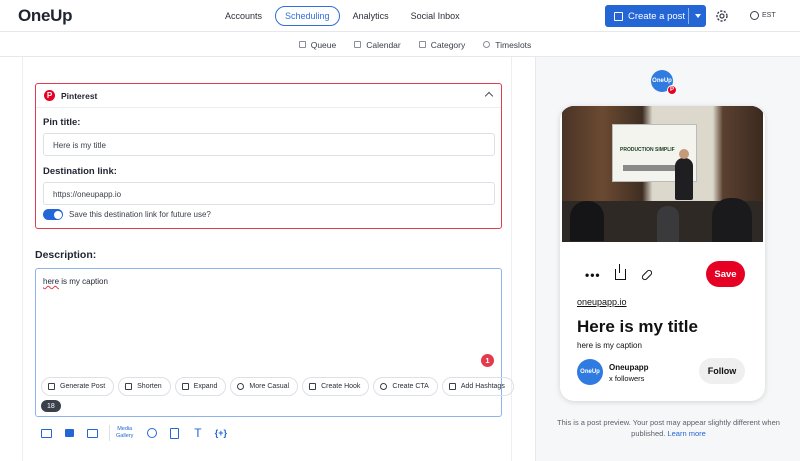 This screenshot has height=461, width=800. I want to click on pin-caption: here is my caption, so click(609, 345).